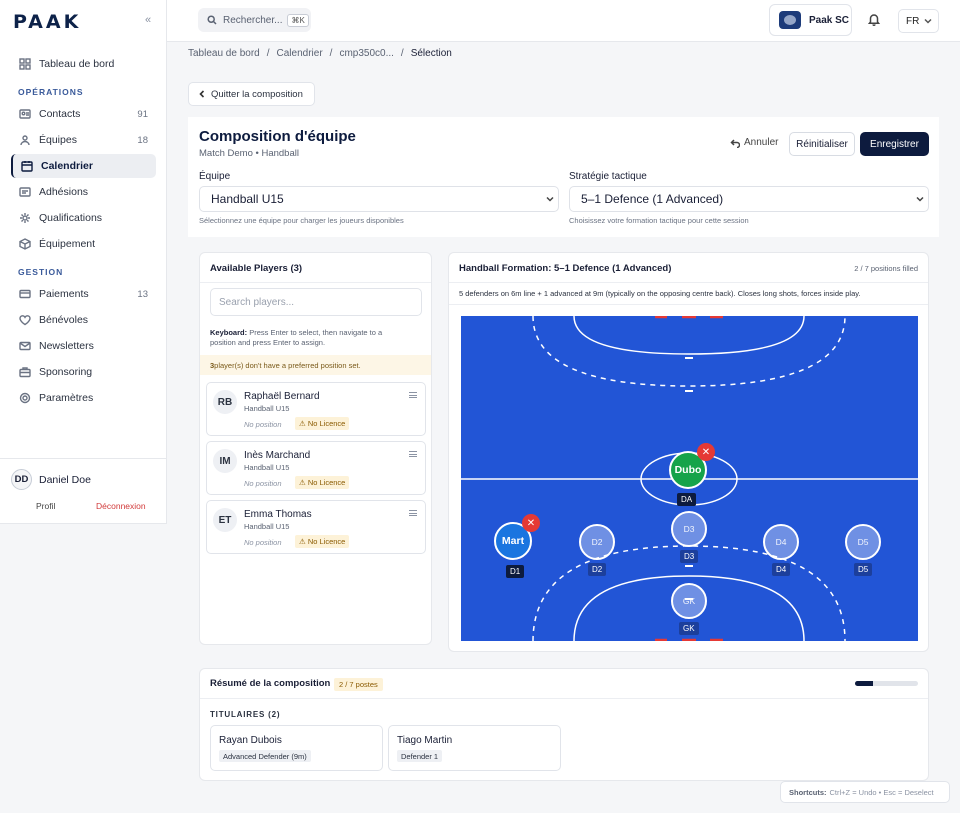 The height and width of the screenshot is (813, 960). I want to click on sidebar-item-payments: Paiements 13, so click(83, 294).